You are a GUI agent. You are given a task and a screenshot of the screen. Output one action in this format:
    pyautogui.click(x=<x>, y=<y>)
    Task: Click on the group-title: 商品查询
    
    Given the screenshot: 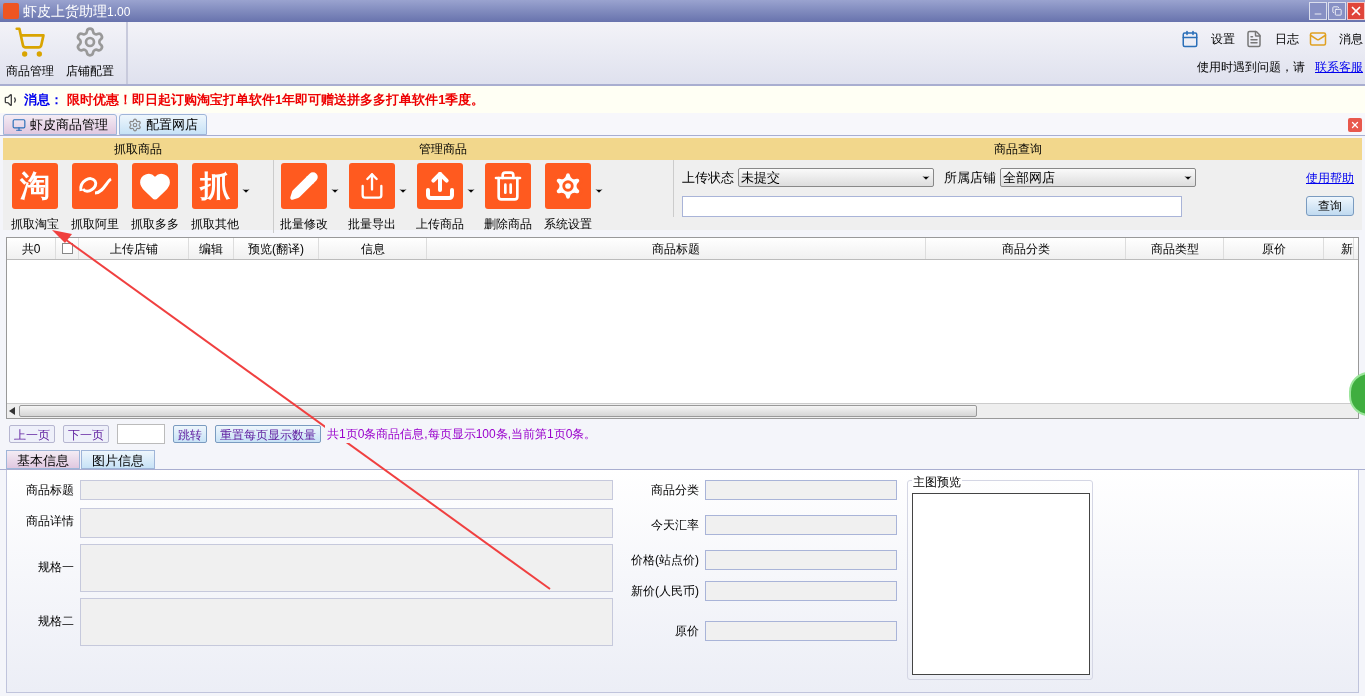 What is the action you would take?
    pyautogui.click(x=1017, y=149)
    